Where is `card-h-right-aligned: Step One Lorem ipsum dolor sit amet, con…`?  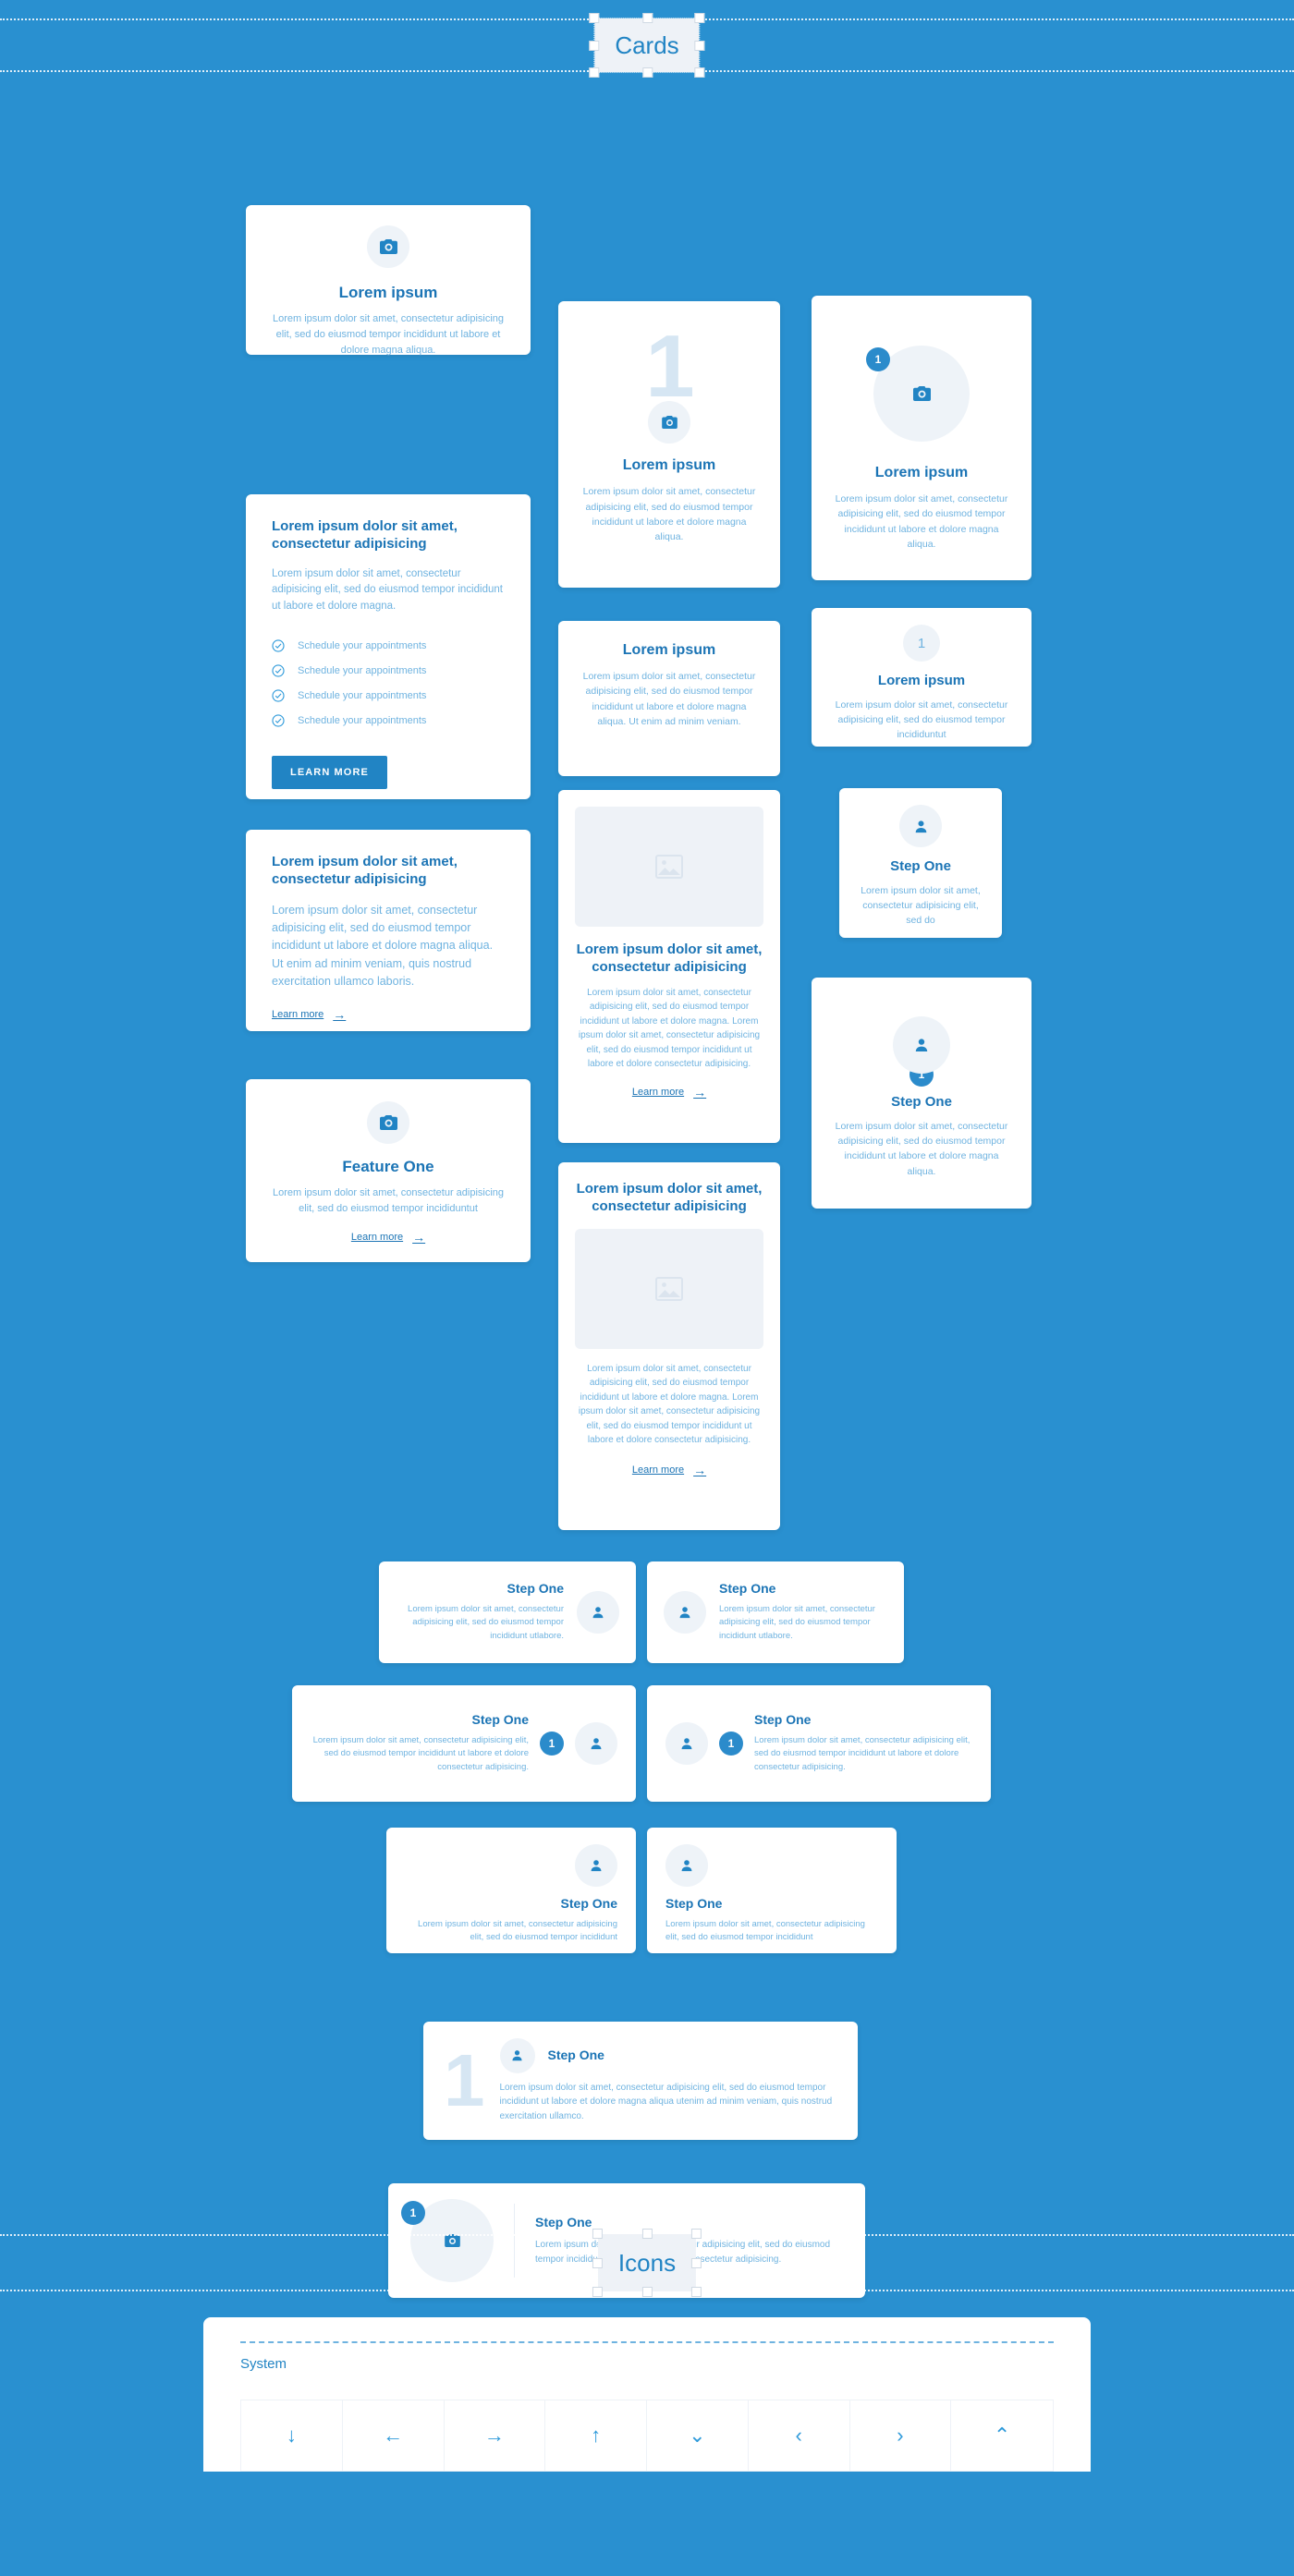
card-h-right-aligned: Step One Lorem ipsum dolor sit amet, con… is located at coordinates (507, 1612).